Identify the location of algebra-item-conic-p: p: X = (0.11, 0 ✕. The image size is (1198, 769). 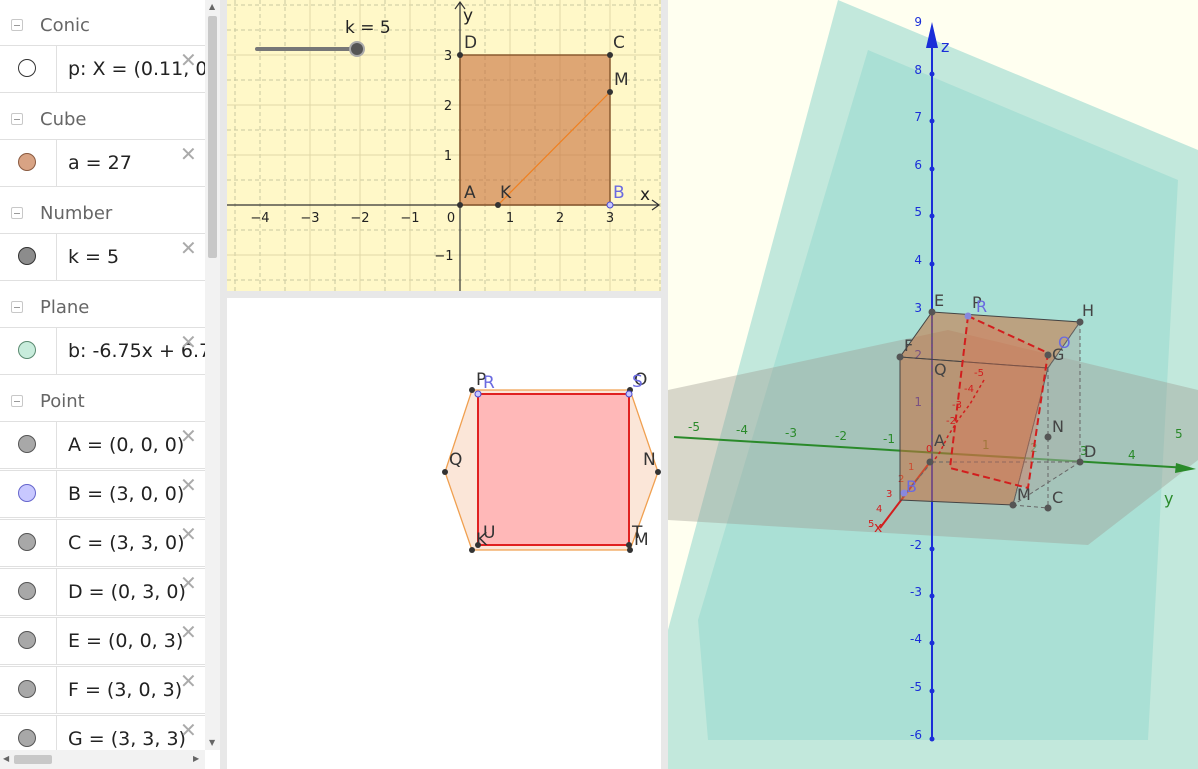
(102, 69).